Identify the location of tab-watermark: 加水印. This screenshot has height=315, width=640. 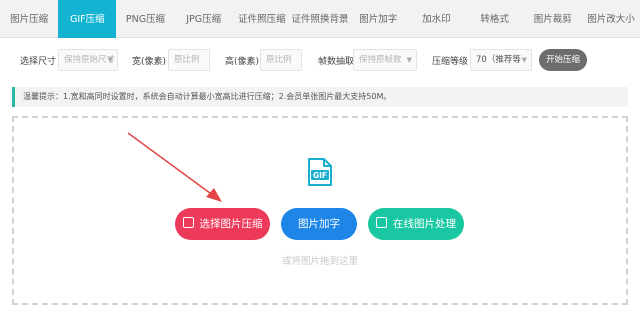
(436, 19).